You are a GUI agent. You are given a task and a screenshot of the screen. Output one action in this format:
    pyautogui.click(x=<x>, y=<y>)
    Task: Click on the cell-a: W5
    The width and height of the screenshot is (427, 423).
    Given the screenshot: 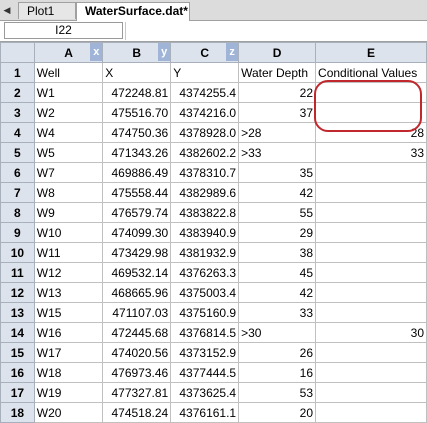 What is the action you would take?
    pyautogui.click(x=68, y=152)
    